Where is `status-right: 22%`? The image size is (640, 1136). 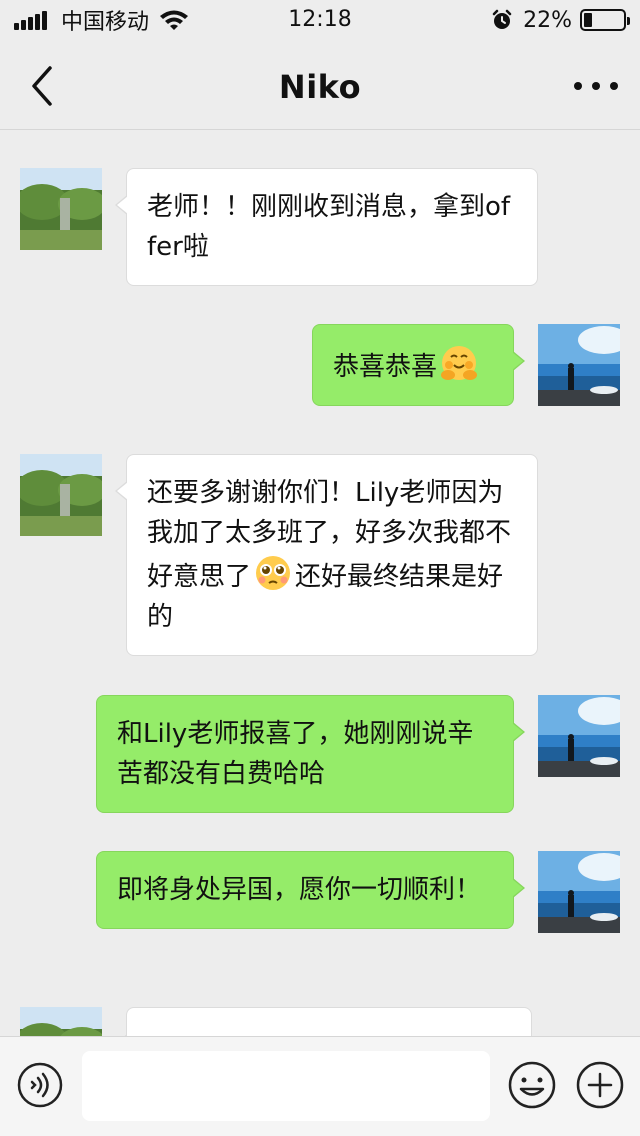 status-right: 22% is located at coordinates (560, 20).